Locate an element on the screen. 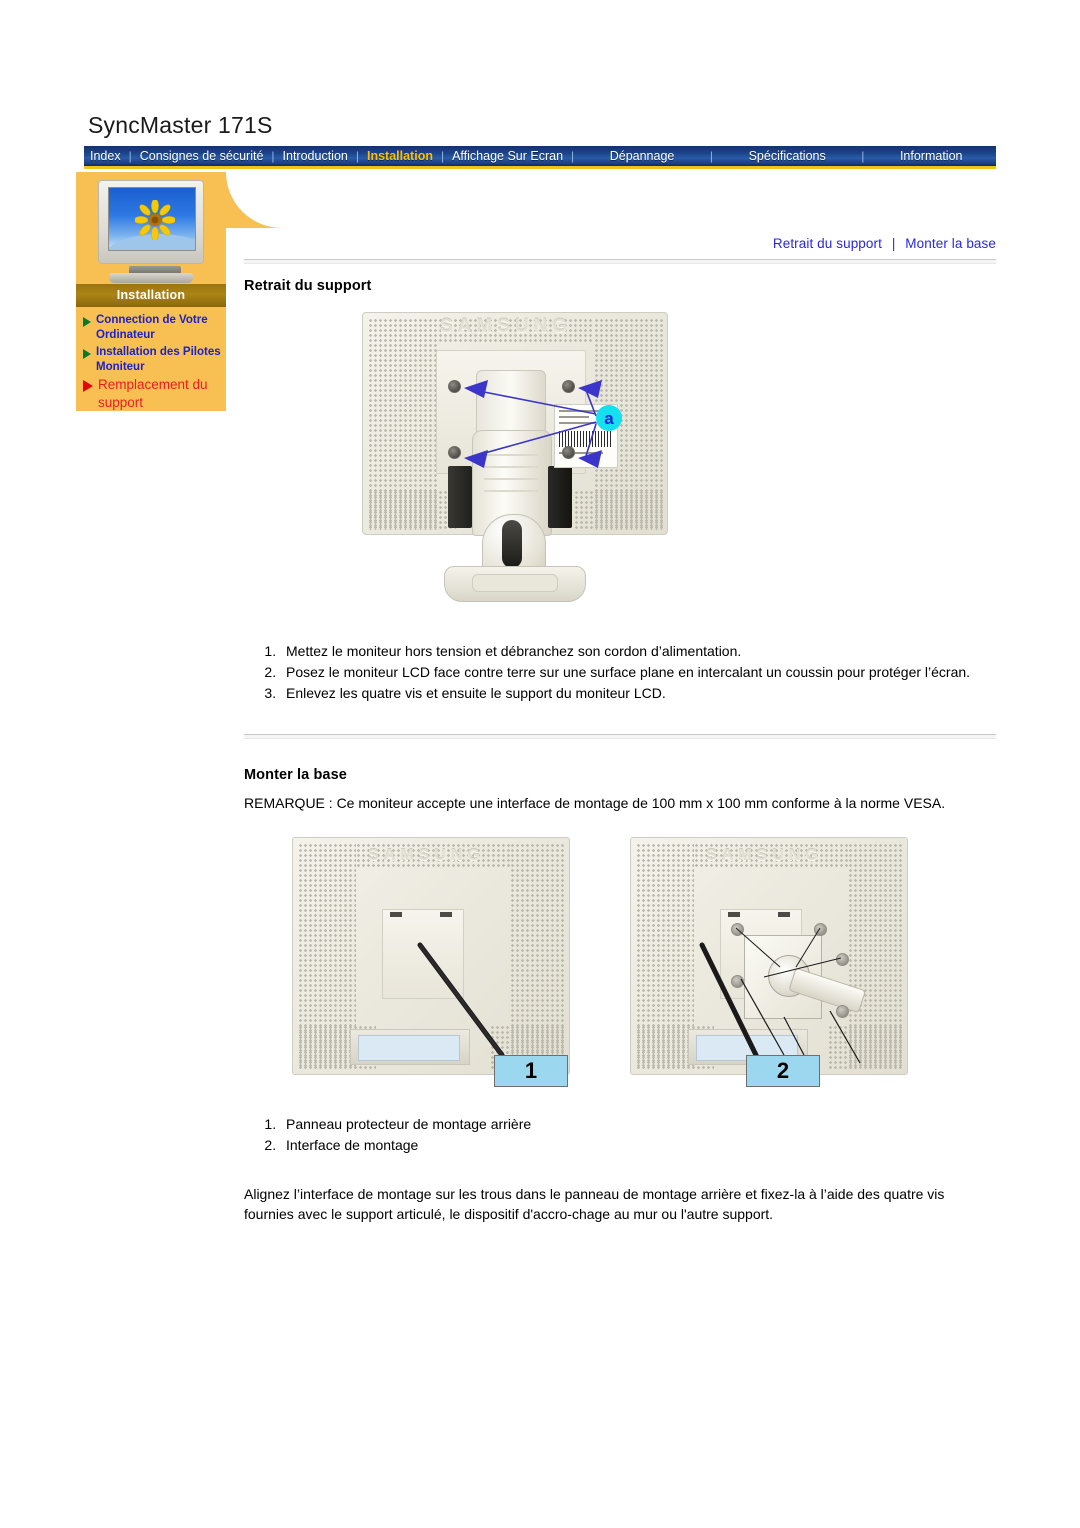 Image resolution: width=1080 pixels, height=1528 pixels. figure-label-2: 2 is located at coordinates (783, 1070).